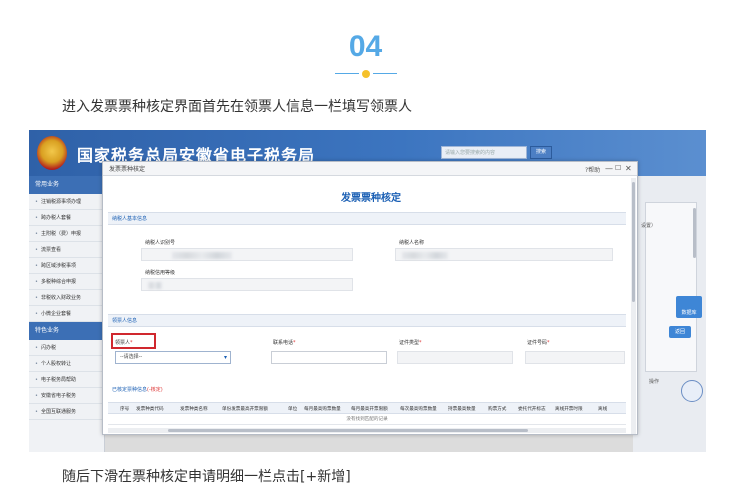 Image resolution: width=731 pixels, height=492 pixels. I want to click on sidebar-item: 个人股权转让, so click(66, 364).